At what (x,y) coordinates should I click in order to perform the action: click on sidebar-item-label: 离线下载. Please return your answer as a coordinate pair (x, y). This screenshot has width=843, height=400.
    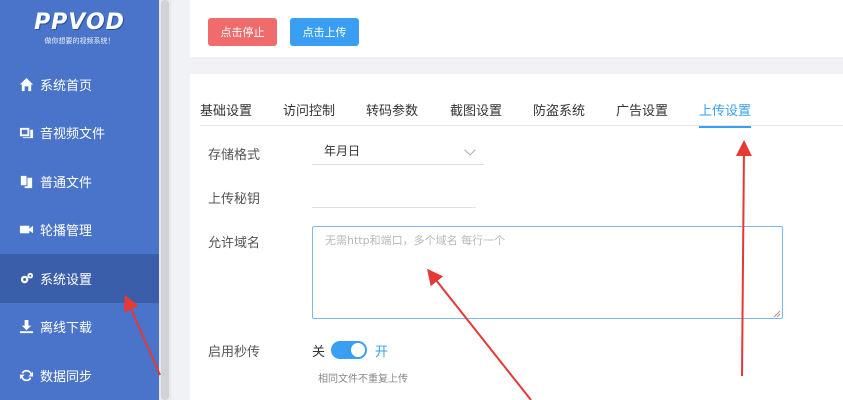
    Looking at the image, I should click on (66, 329).